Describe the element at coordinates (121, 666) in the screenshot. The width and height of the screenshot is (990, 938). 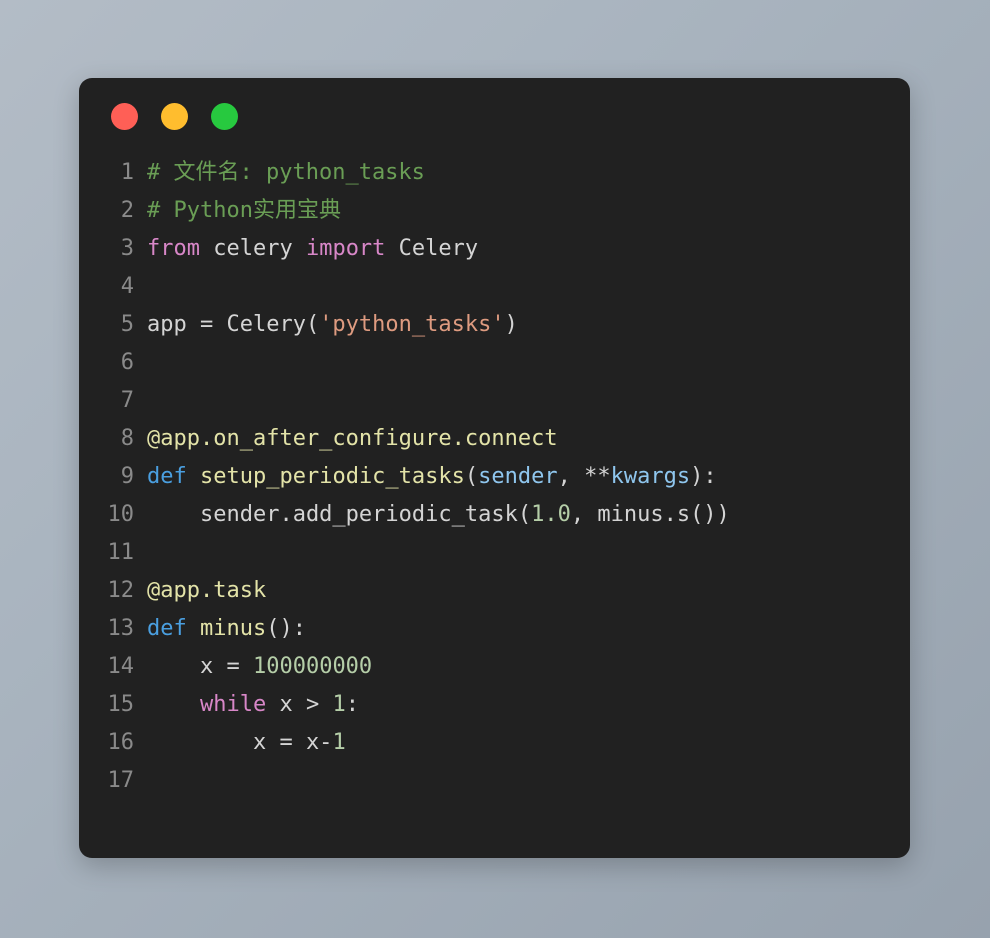
I see `line-number: 14` at that location.